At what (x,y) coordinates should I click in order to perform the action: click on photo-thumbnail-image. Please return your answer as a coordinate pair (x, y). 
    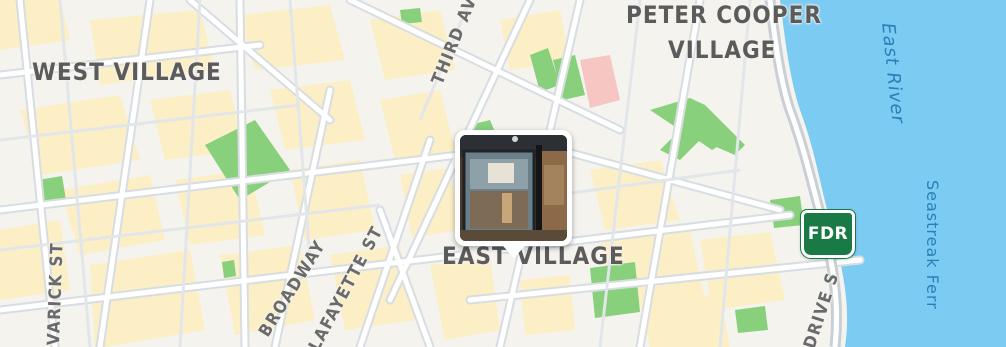
    Looking at the image, I should click on (513, 188).